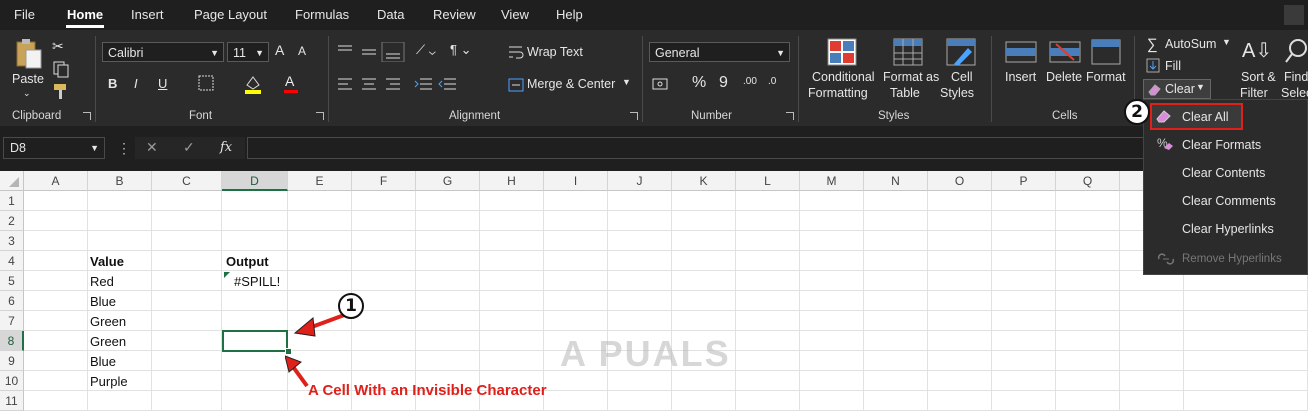 This screenshot has width=1308, height=411. What do you see at coordinates (29, 54) in the screenshot?
I see `paste-icon` at bounding box center [29, 54].